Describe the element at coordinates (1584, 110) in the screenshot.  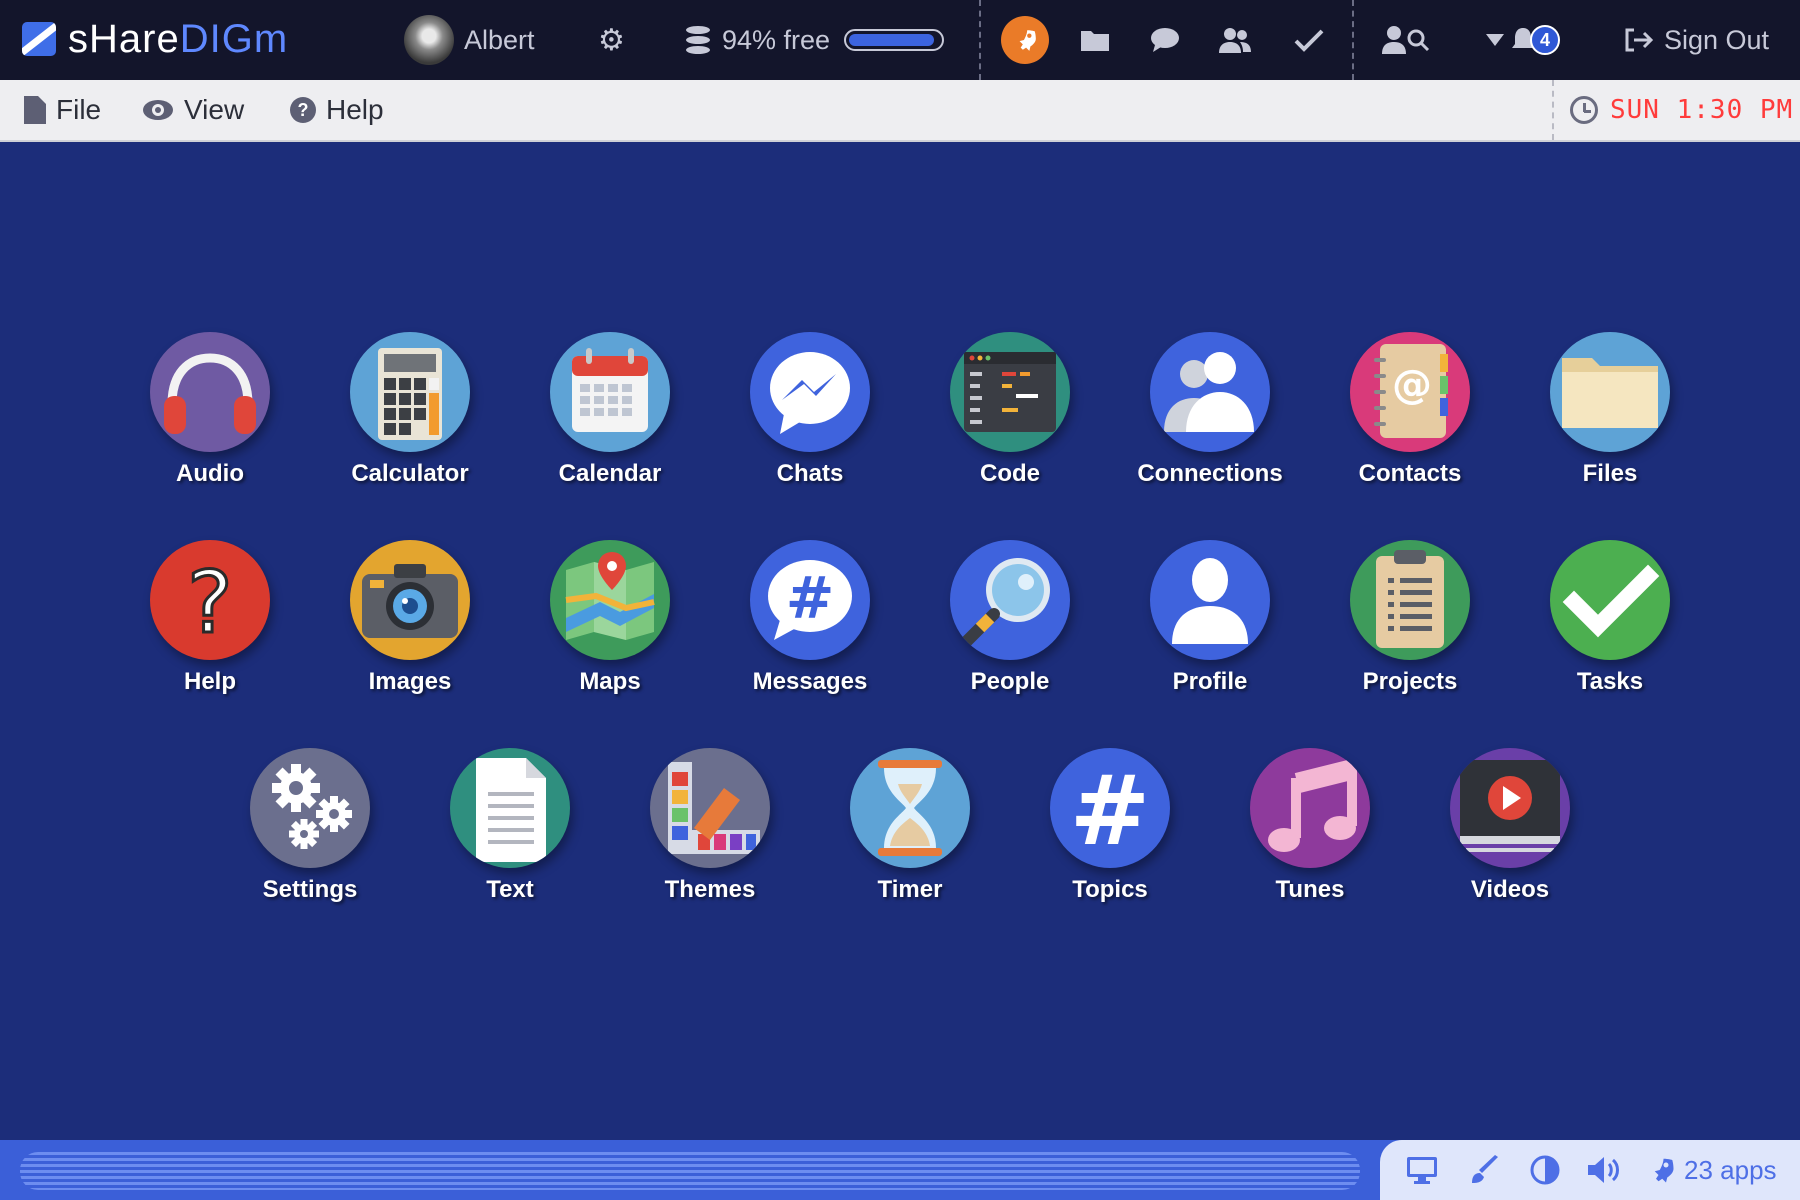
I see `clock-icon` at that location.